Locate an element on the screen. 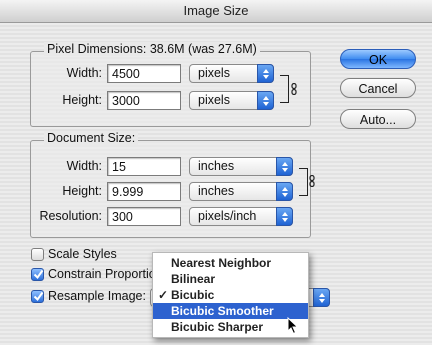 Image resolution: width=432 pixels, height=345 pixels. pixel-height-label: Height: is located at coordinates (82, 100).